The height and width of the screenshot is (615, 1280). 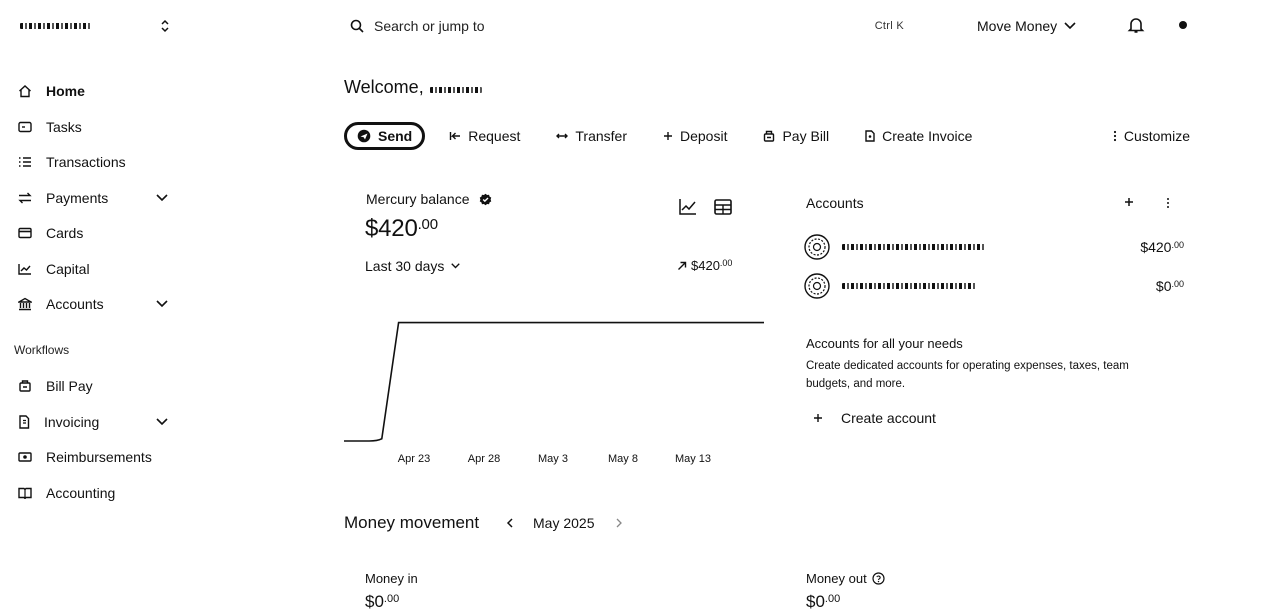 I want to click on transfer-label: Transfer, so click(x=601, y=136).